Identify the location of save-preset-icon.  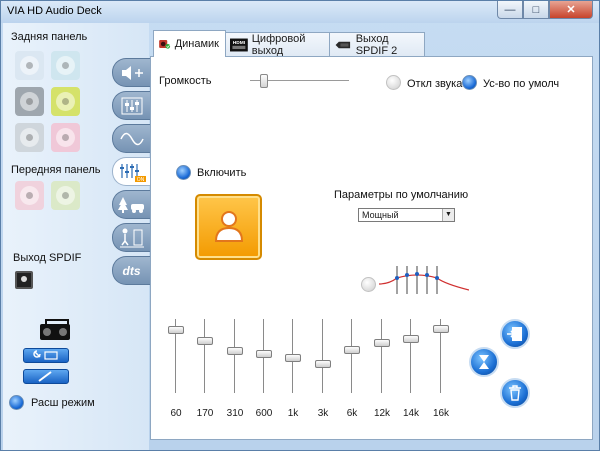
(514, 334).